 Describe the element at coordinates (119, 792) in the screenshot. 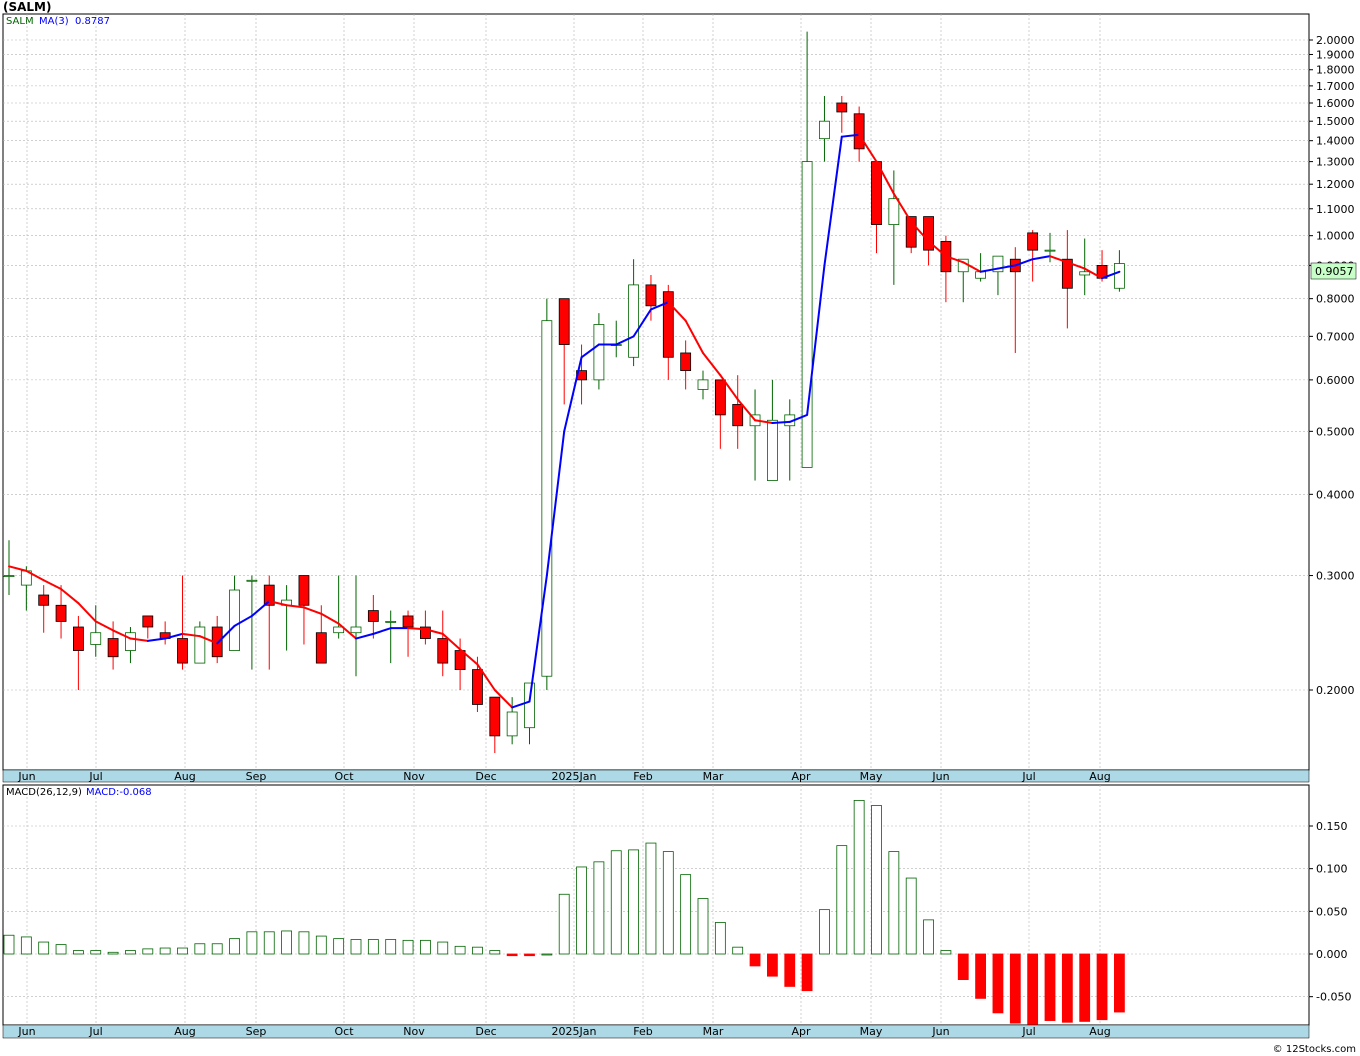

I see `macd-legend-value: MACD:-0.068` at that location.